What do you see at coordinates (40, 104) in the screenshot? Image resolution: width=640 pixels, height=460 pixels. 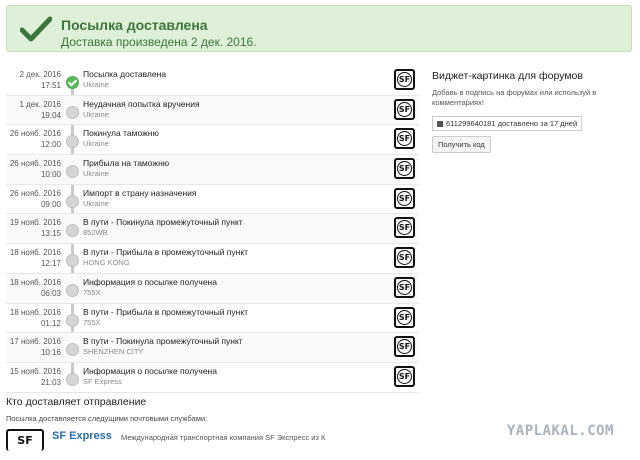 I see `event-date: 1 дек. 2016` at bounding box center [40, 104].